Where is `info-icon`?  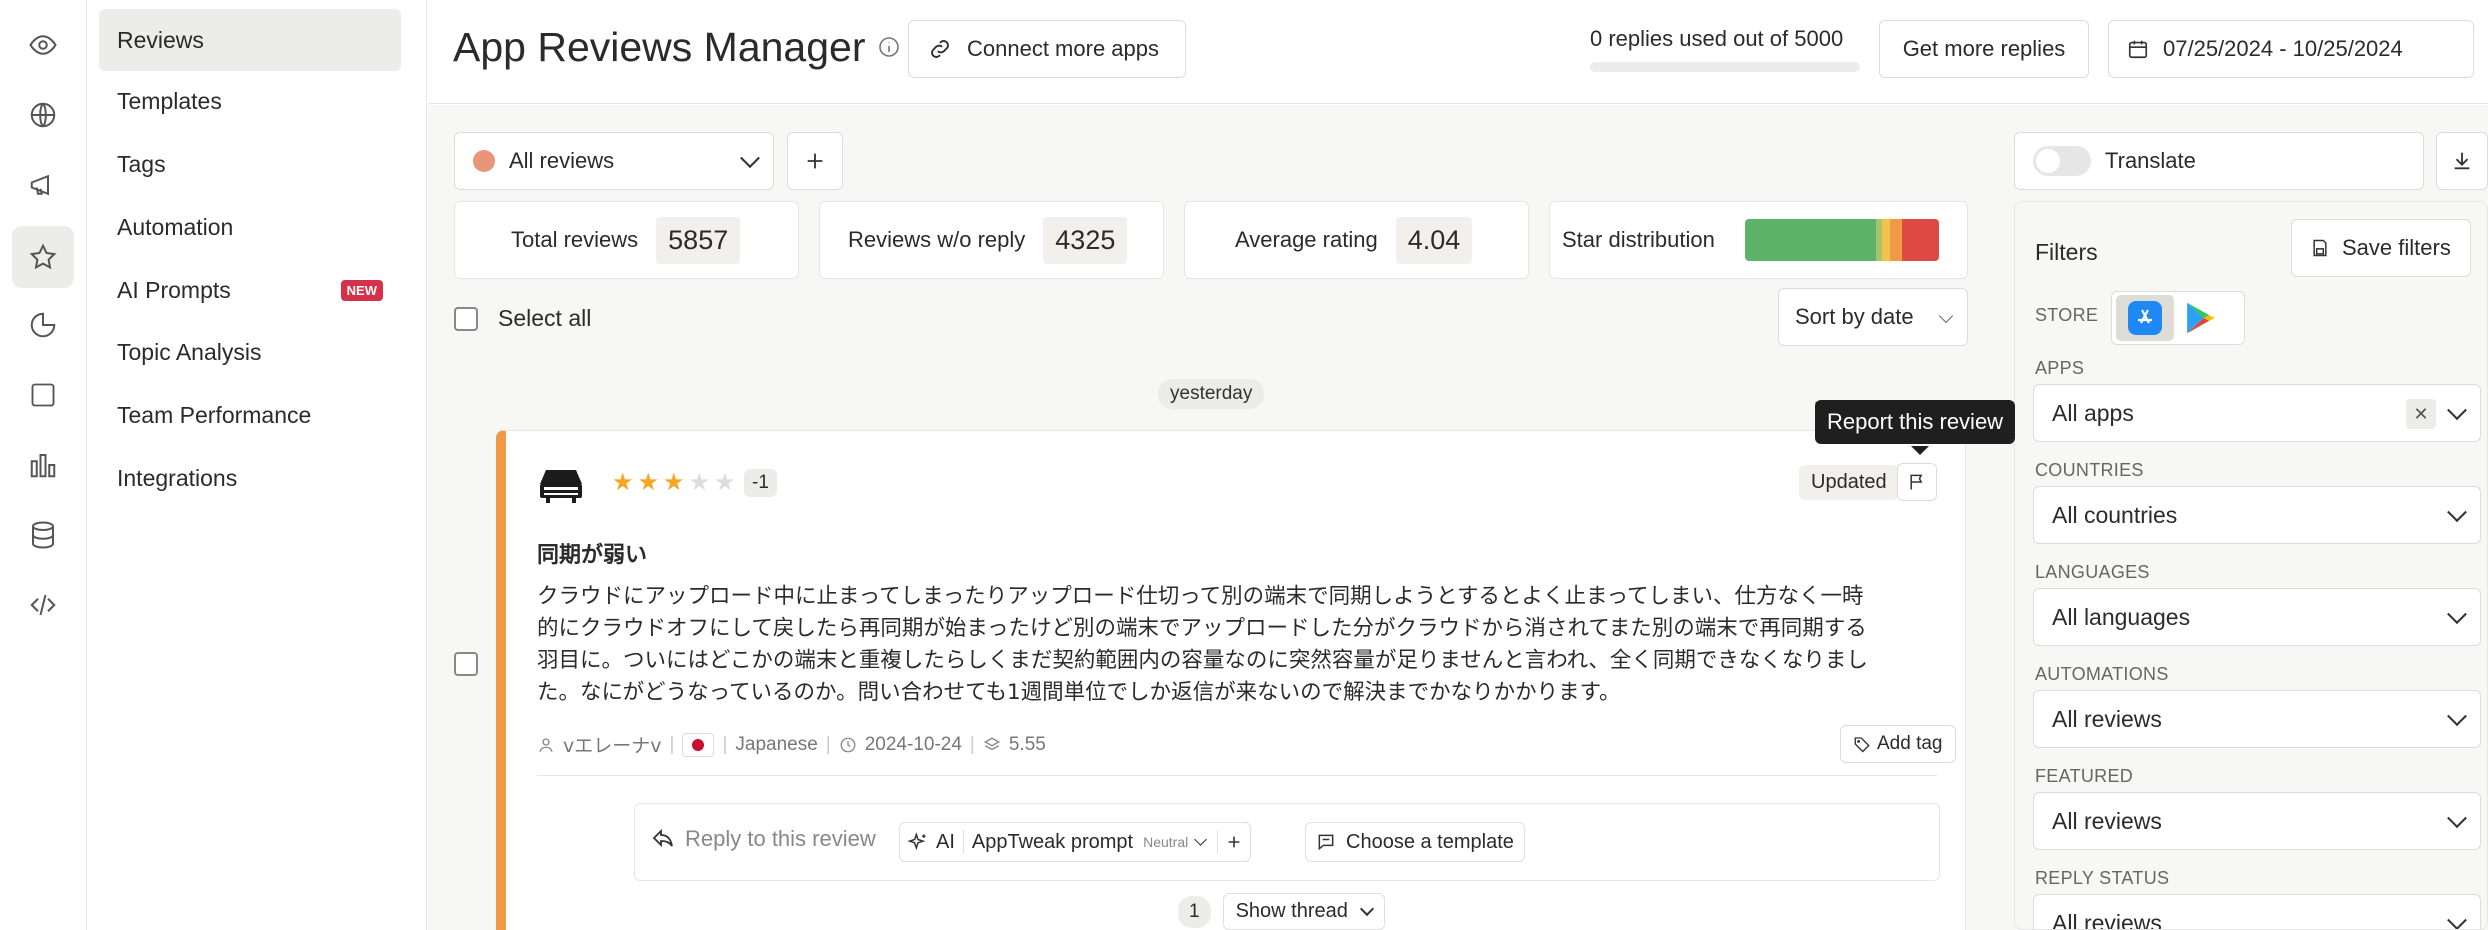 info-icon is located at coordinates (889, 47).